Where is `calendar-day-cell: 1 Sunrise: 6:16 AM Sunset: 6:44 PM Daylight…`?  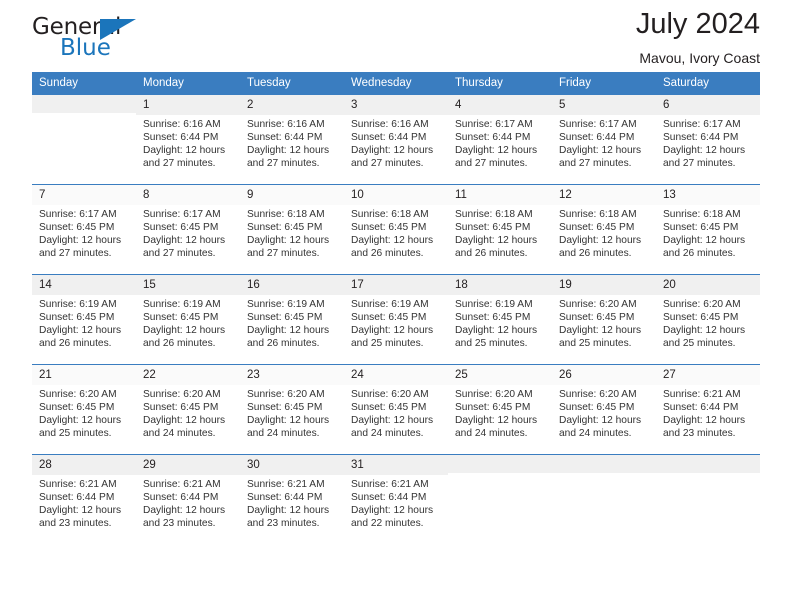
calendar-day-cell: 1 Sunrise: 6:16 AM Sunset: 6:44 PM Daylight… is located at coordinates (188, 139).